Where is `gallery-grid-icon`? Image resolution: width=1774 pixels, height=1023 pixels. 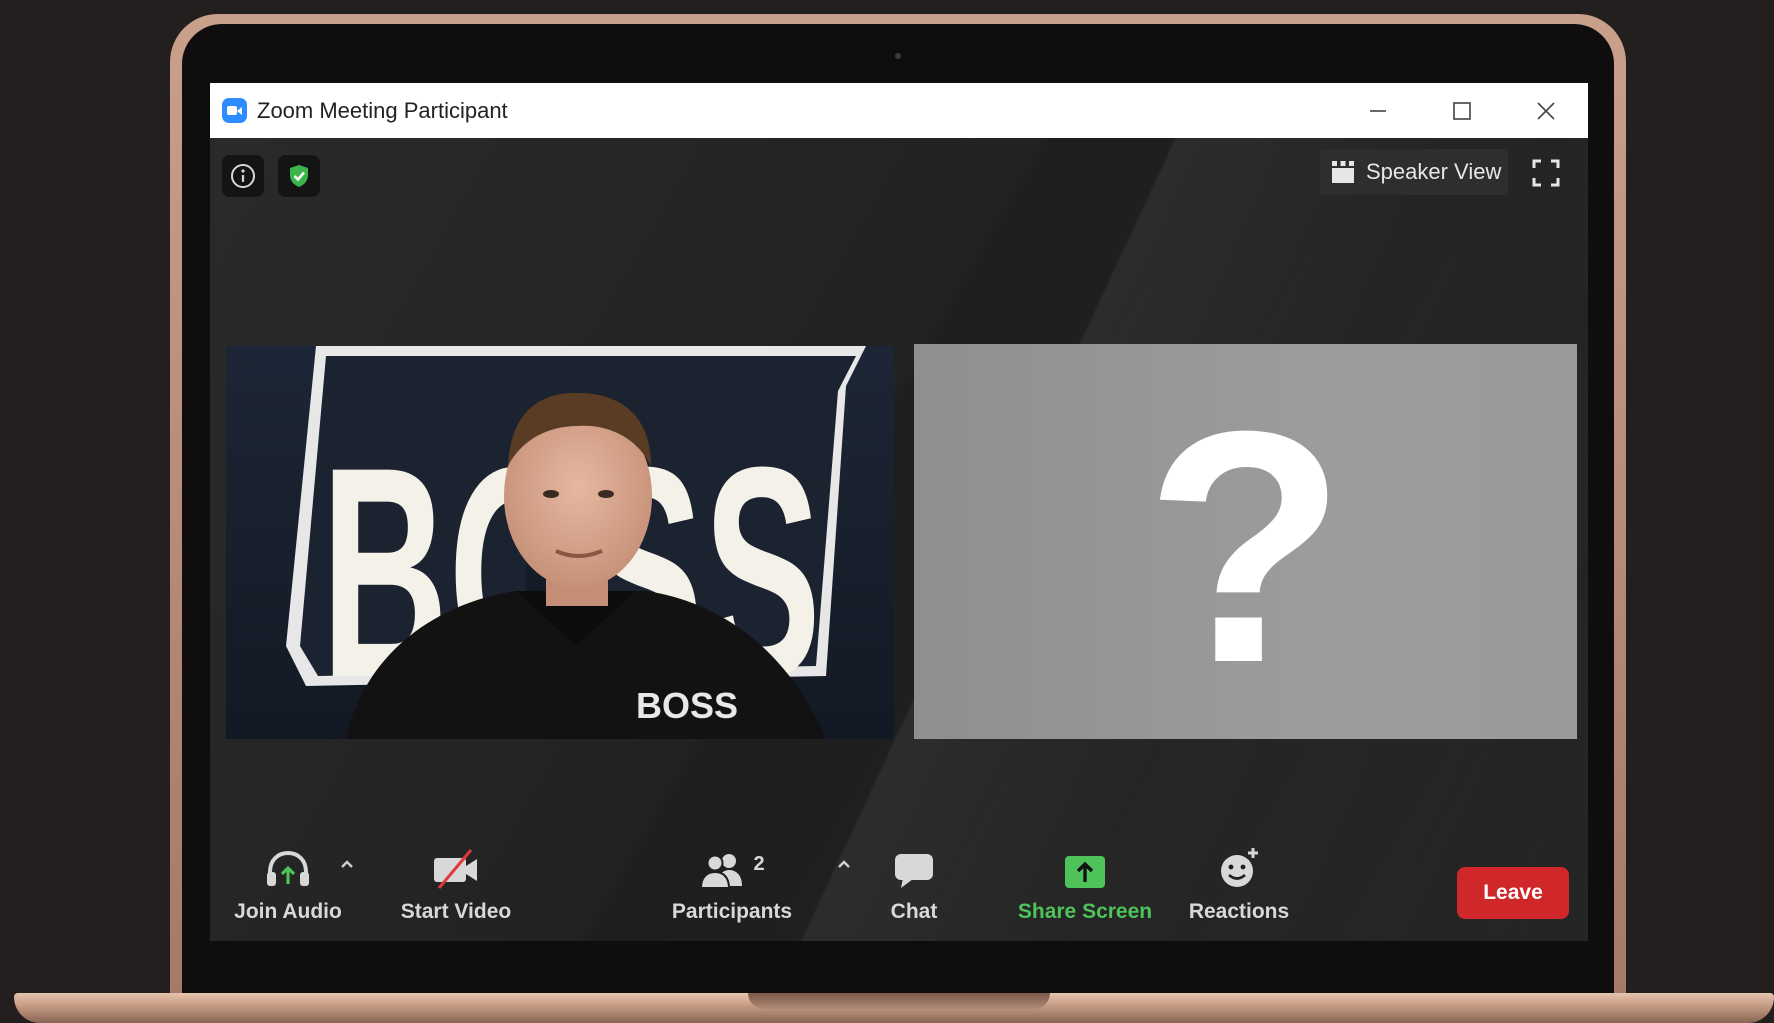 gallery-grid-icon is located at coordinates (1343, 172).